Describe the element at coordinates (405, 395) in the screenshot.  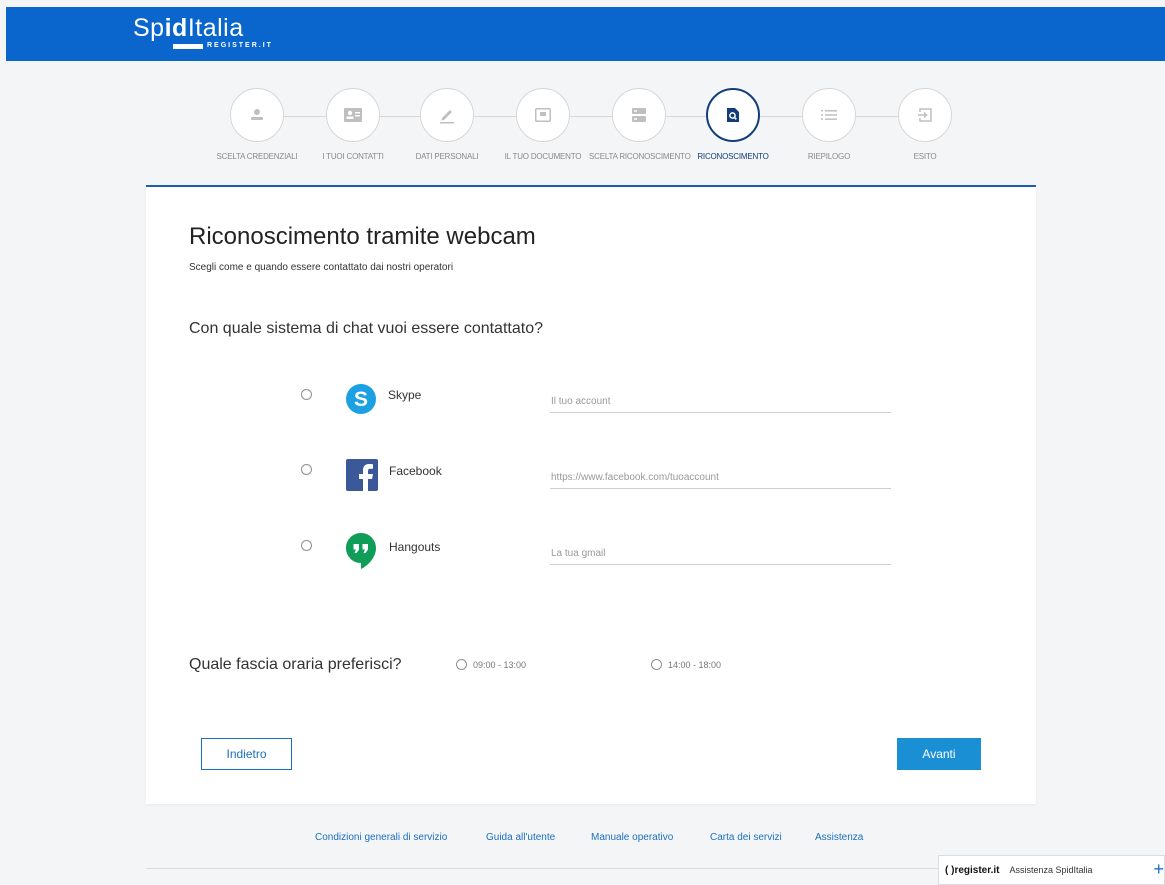
I see `skype-label: Skype` at that location.